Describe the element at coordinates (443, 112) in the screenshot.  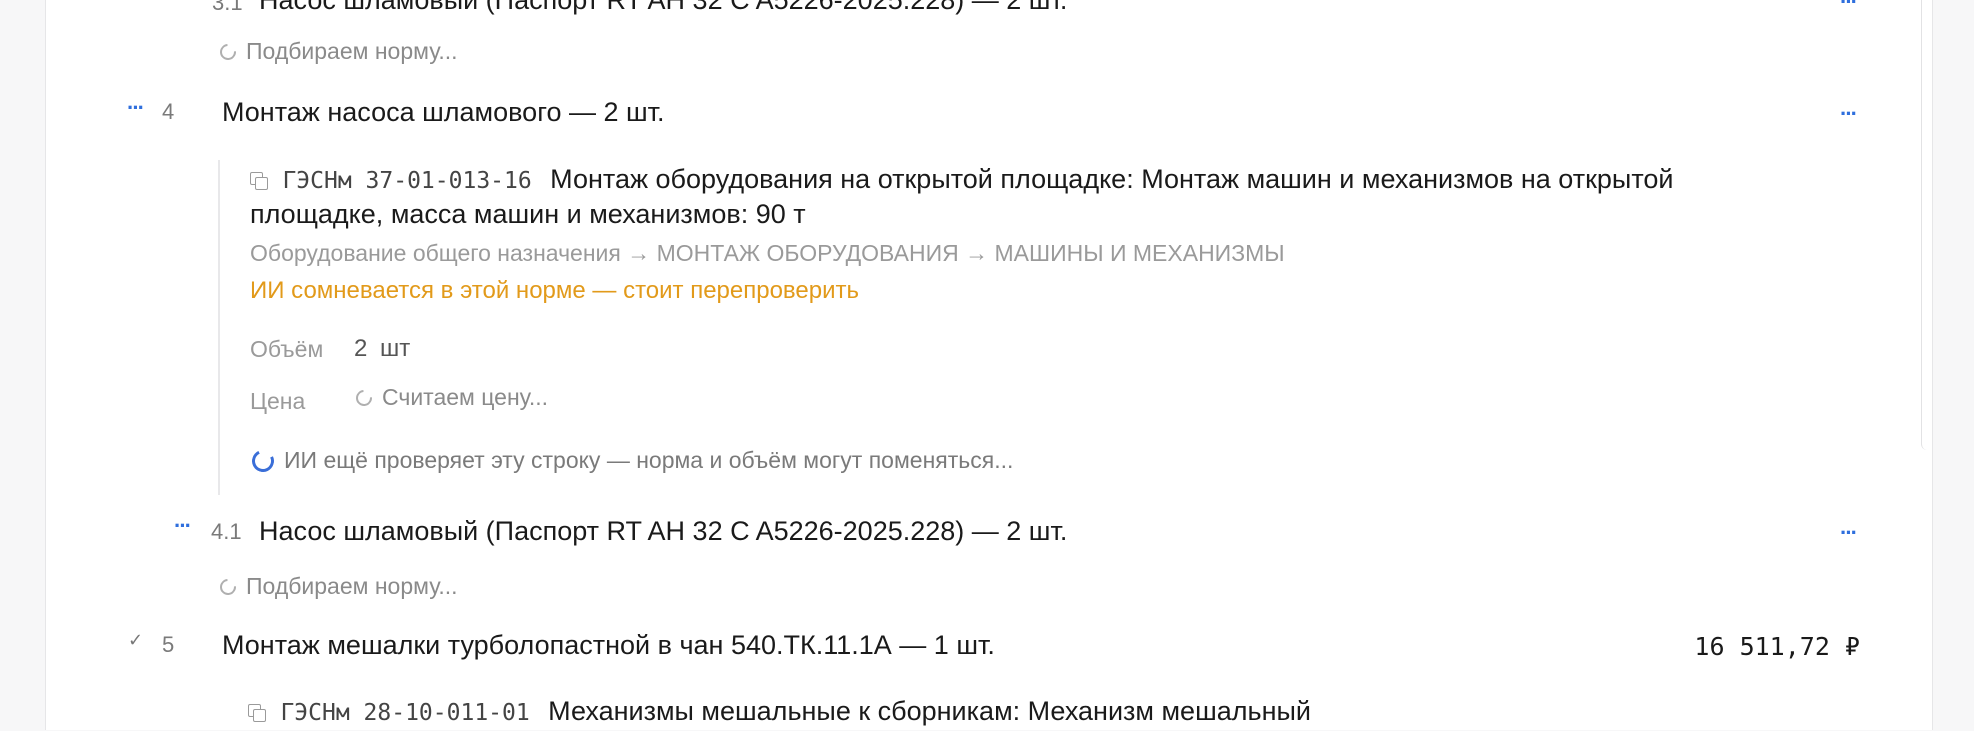
I see `row-title: Монтаж насоса шламового — 2 шт.` at that location.